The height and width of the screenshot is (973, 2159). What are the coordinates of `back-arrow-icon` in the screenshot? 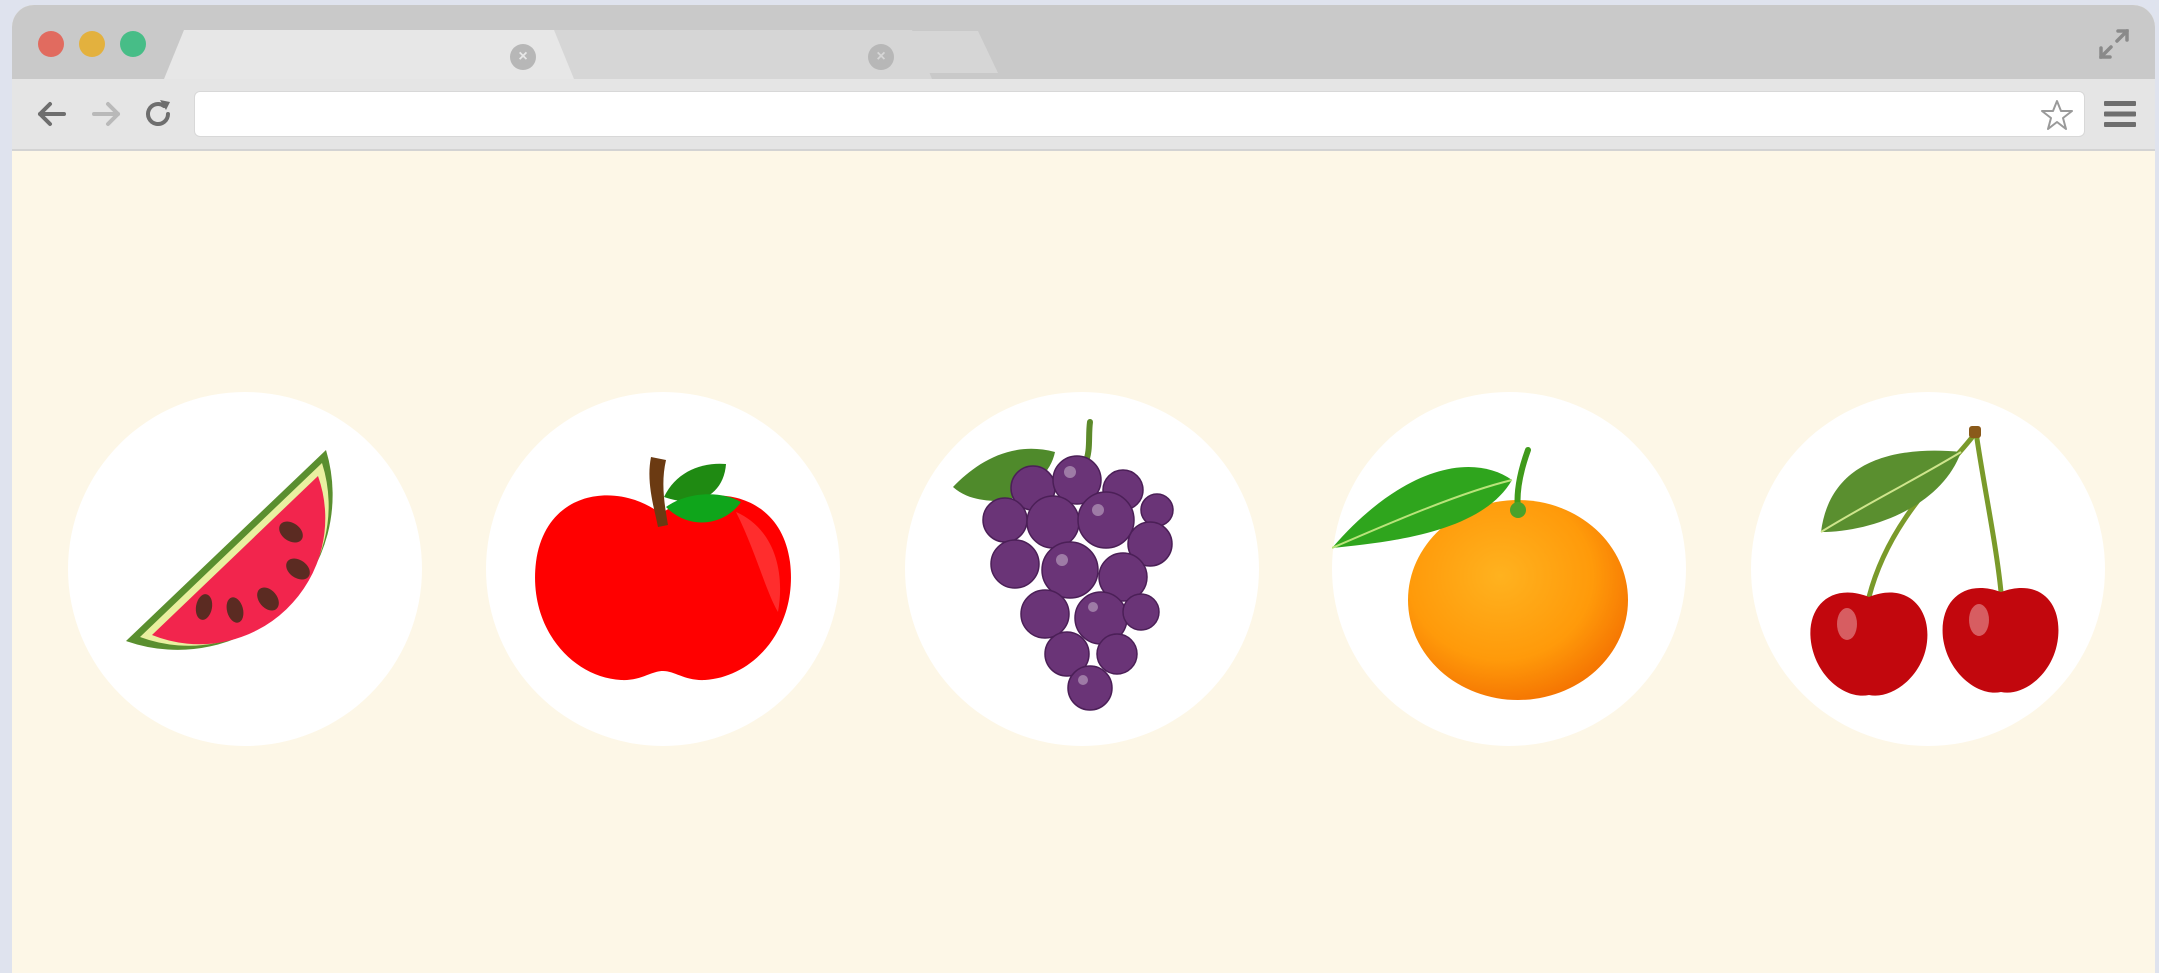 It's located at (52, 114).